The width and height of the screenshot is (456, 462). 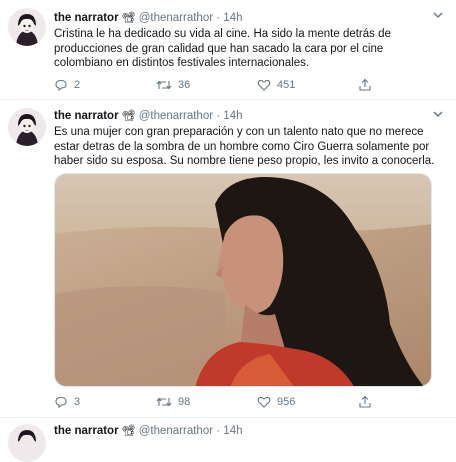 I want to click on tweet-actions: 3 98 956, so click(x=244, y=403).